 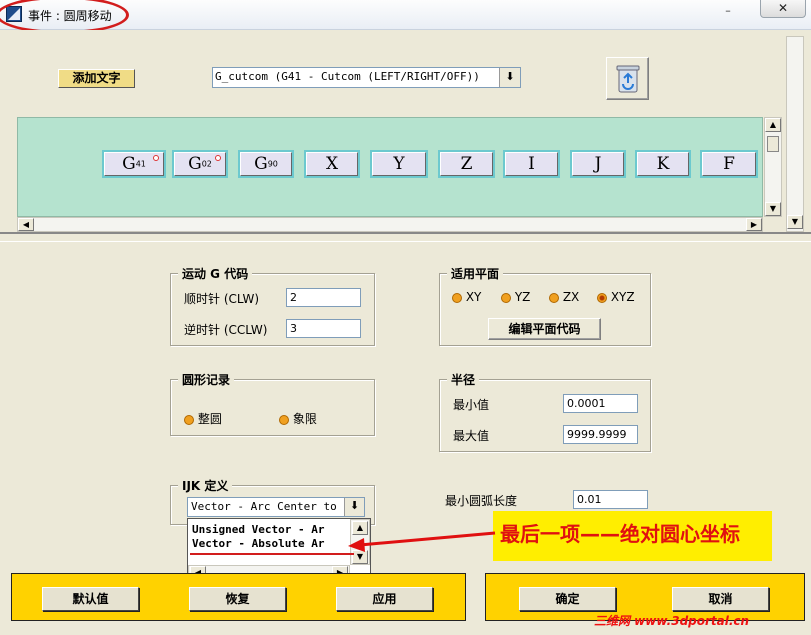 I want to click on quadrant-radio: 象限, so click(x=298, y=418).